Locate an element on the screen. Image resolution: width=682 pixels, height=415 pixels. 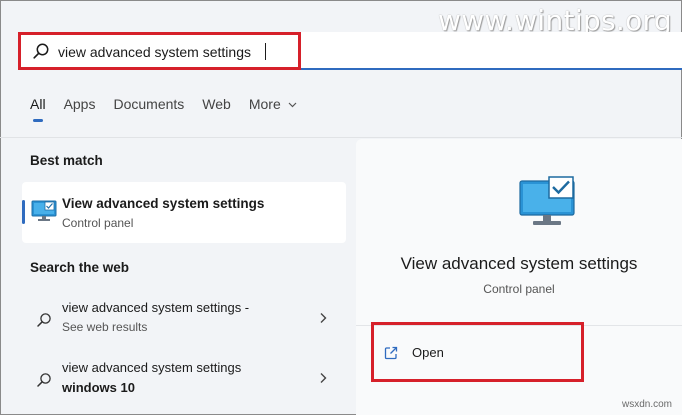
tab-web: Web is located at coordinates (216, 111).